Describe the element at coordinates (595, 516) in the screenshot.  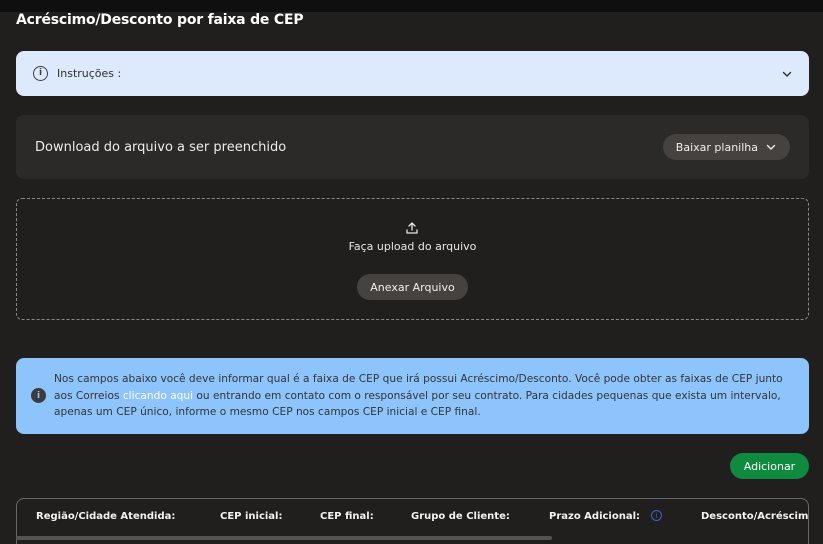
I see `column-header-extra-time: Prazo Adicional:` at that location.